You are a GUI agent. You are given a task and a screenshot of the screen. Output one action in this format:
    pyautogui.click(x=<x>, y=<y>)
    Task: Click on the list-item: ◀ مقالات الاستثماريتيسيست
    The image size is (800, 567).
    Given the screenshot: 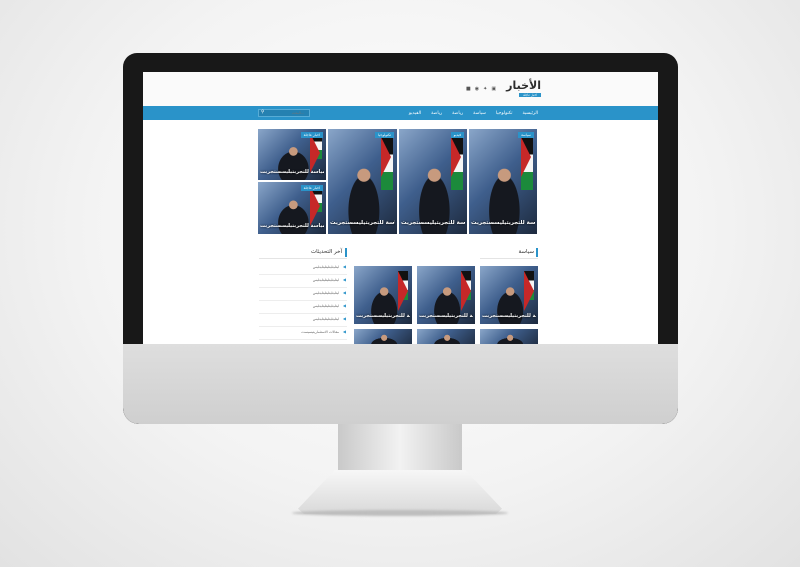 What is the action you would take?
    pyautogui.click(x=303, y=333)
    